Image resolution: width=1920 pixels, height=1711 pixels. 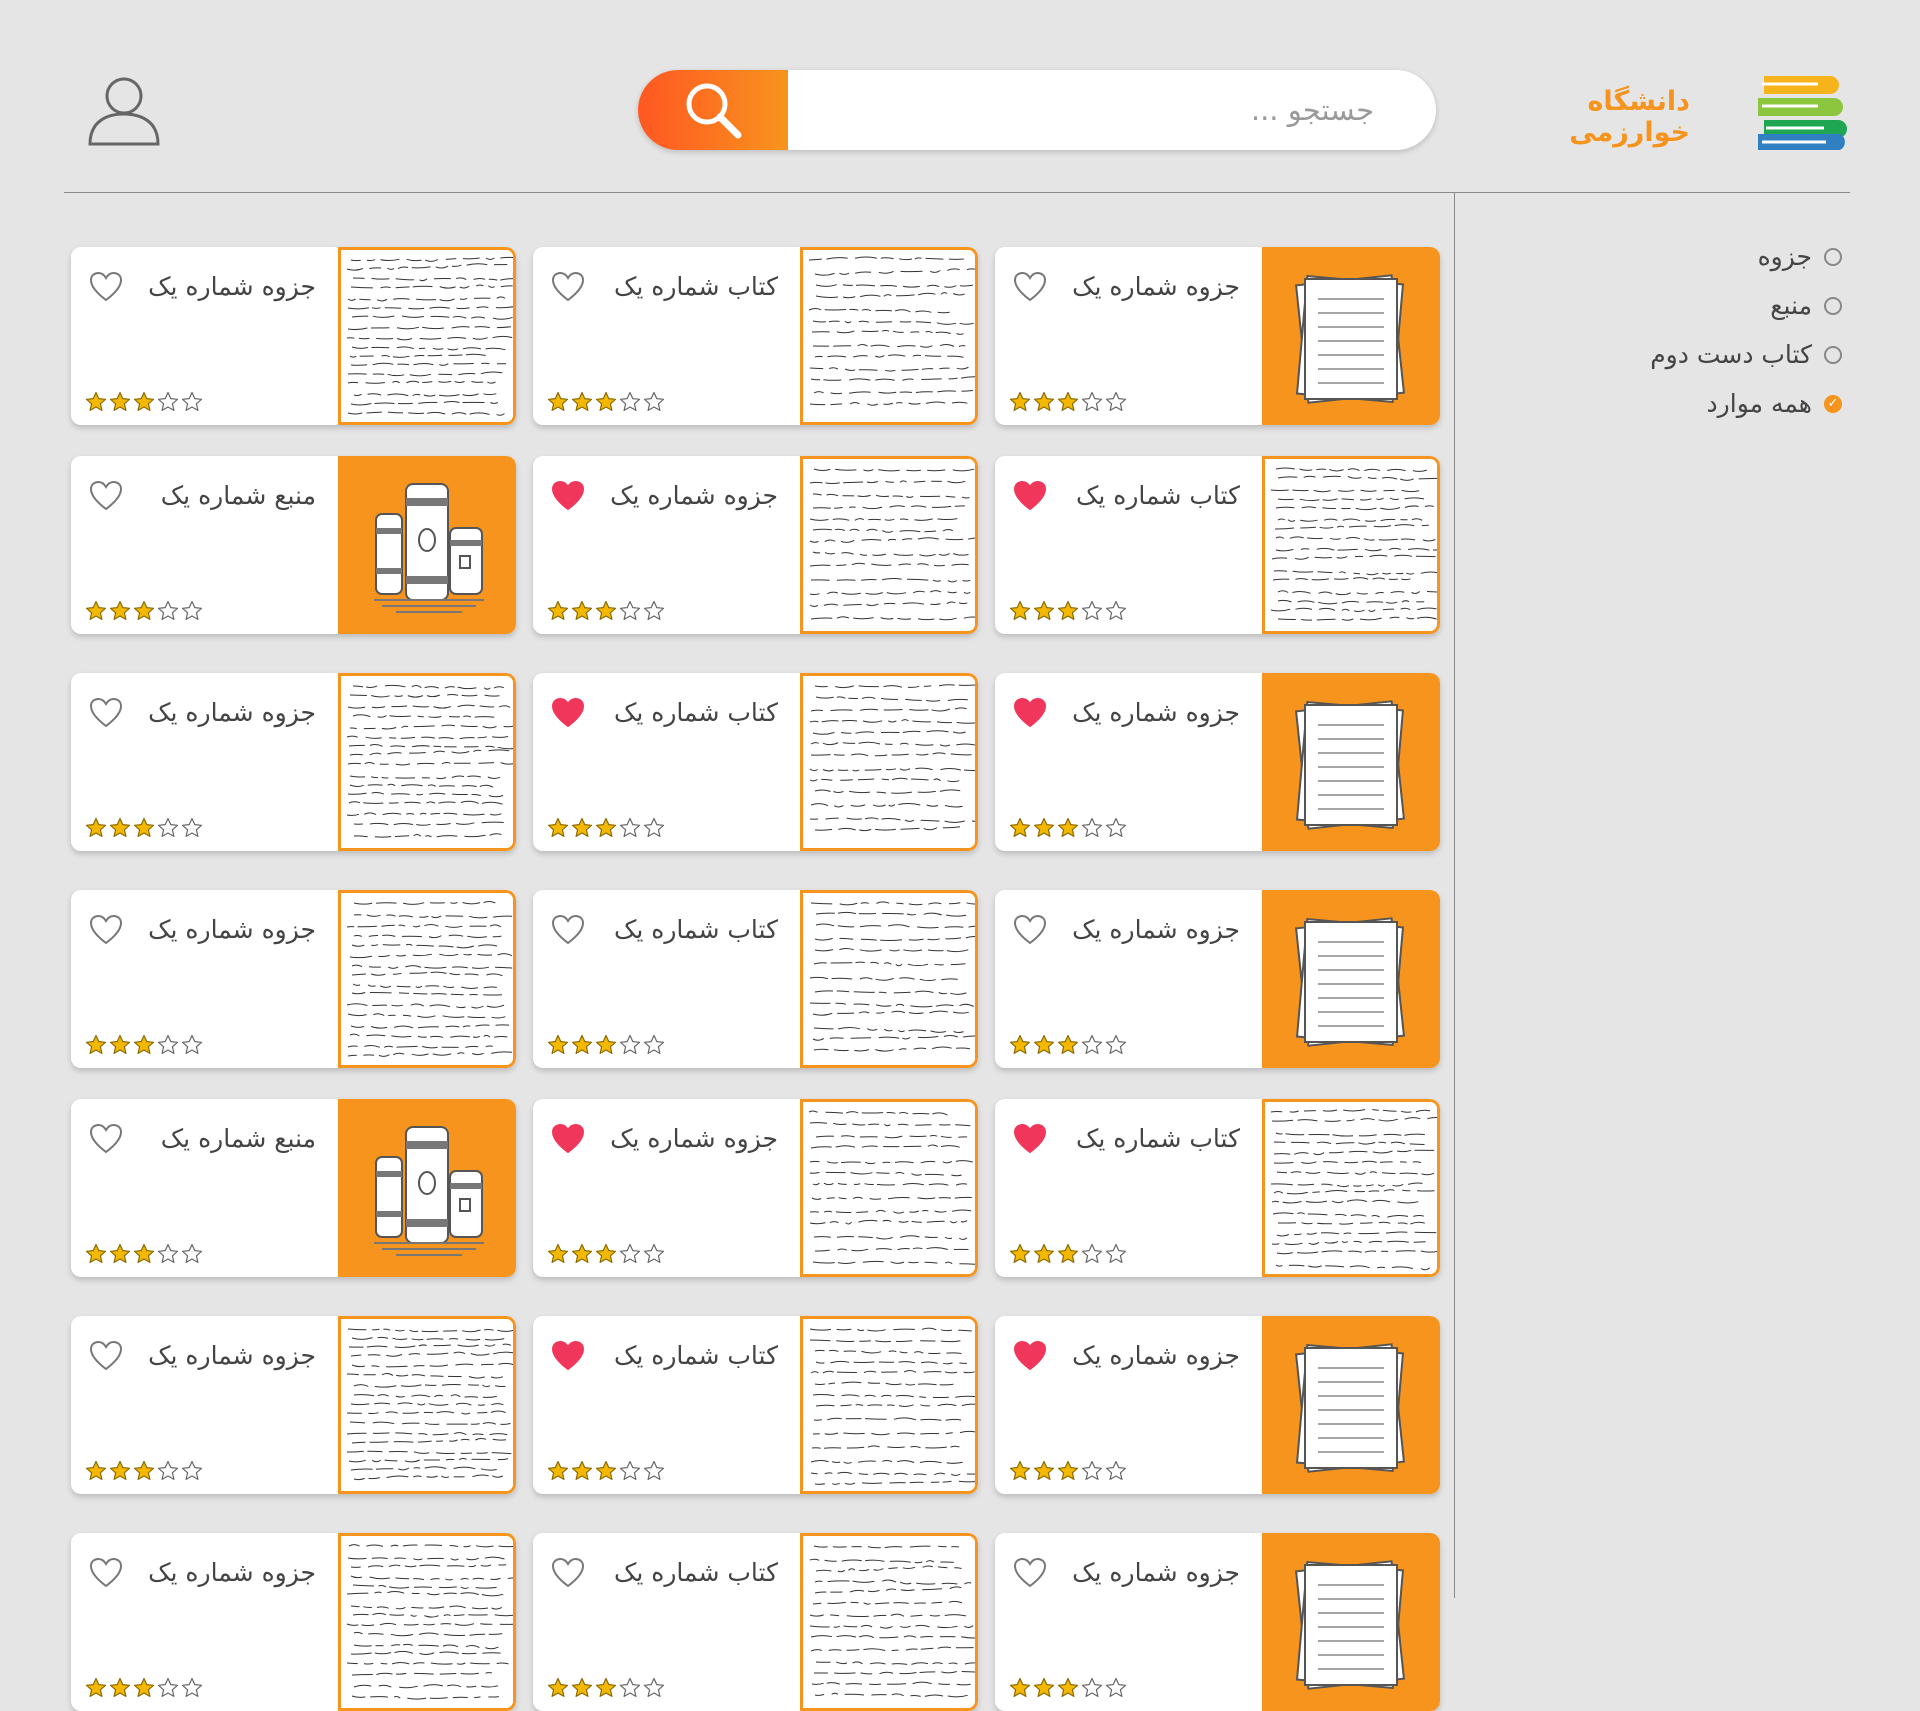 What do you see at coordinates (1833, 403) in the screenshot?
I see `radio-checked-icon: ✓` at bounding box center [1833, 403].